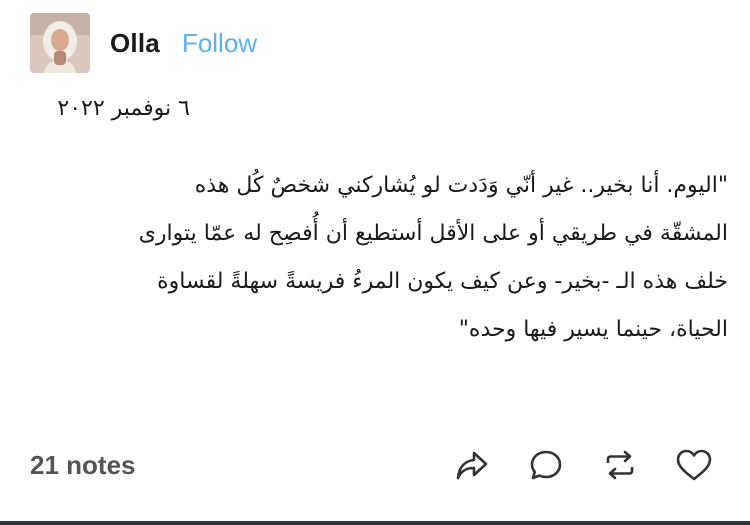 This screenshot has height=525, width=750. I want to click on avatar, so click(60, 43).